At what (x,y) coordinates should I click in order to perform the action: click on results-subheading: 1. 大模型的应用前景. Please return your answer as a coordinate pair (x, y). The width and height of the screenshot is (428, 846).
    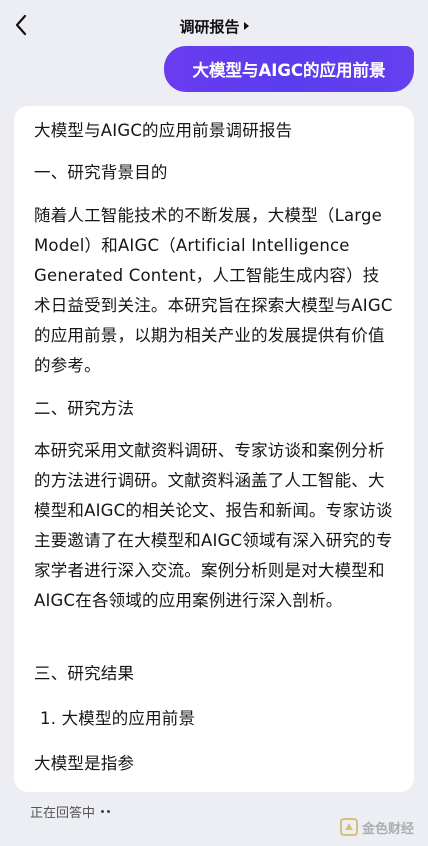
    Looking at the image, I should click on (118, 718).